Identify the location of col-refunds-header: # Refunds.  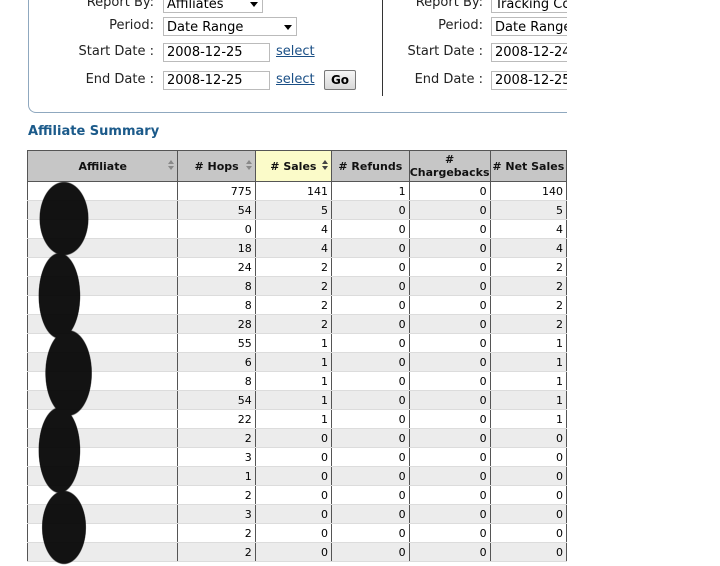
(370, 166).